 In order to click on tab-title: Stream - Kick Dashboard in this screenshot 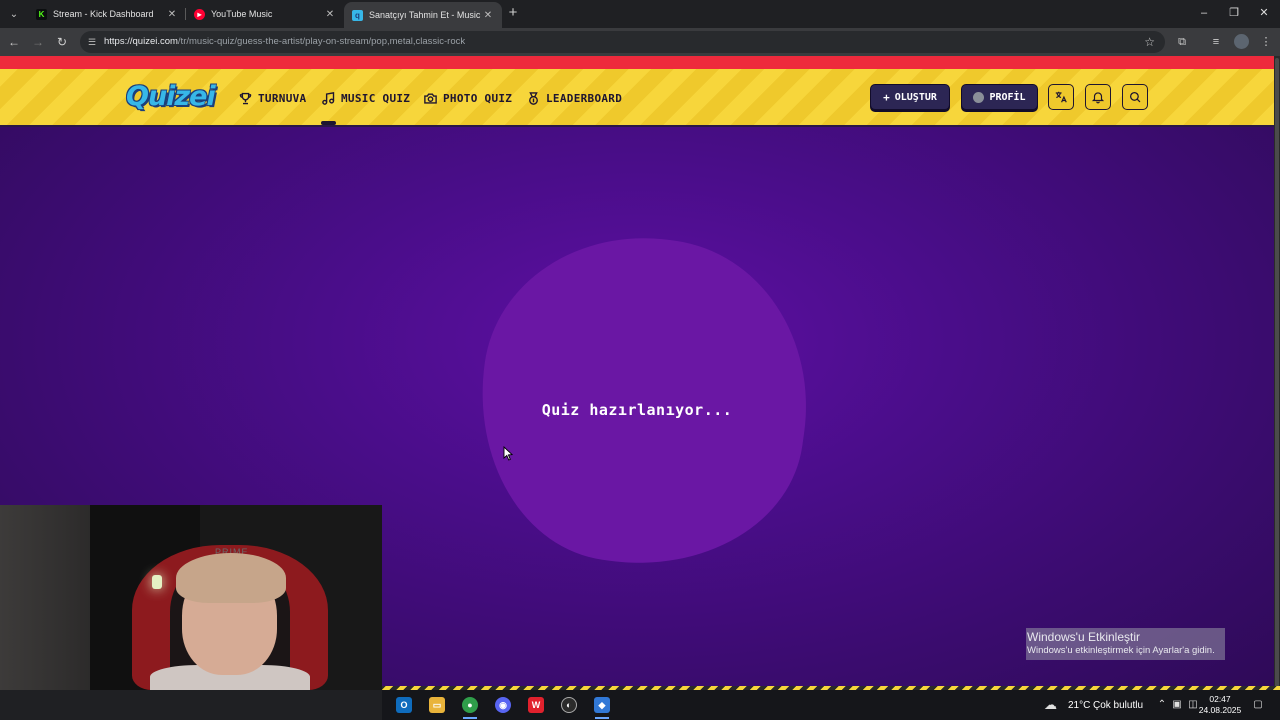, I will do `click(103, 14)`.